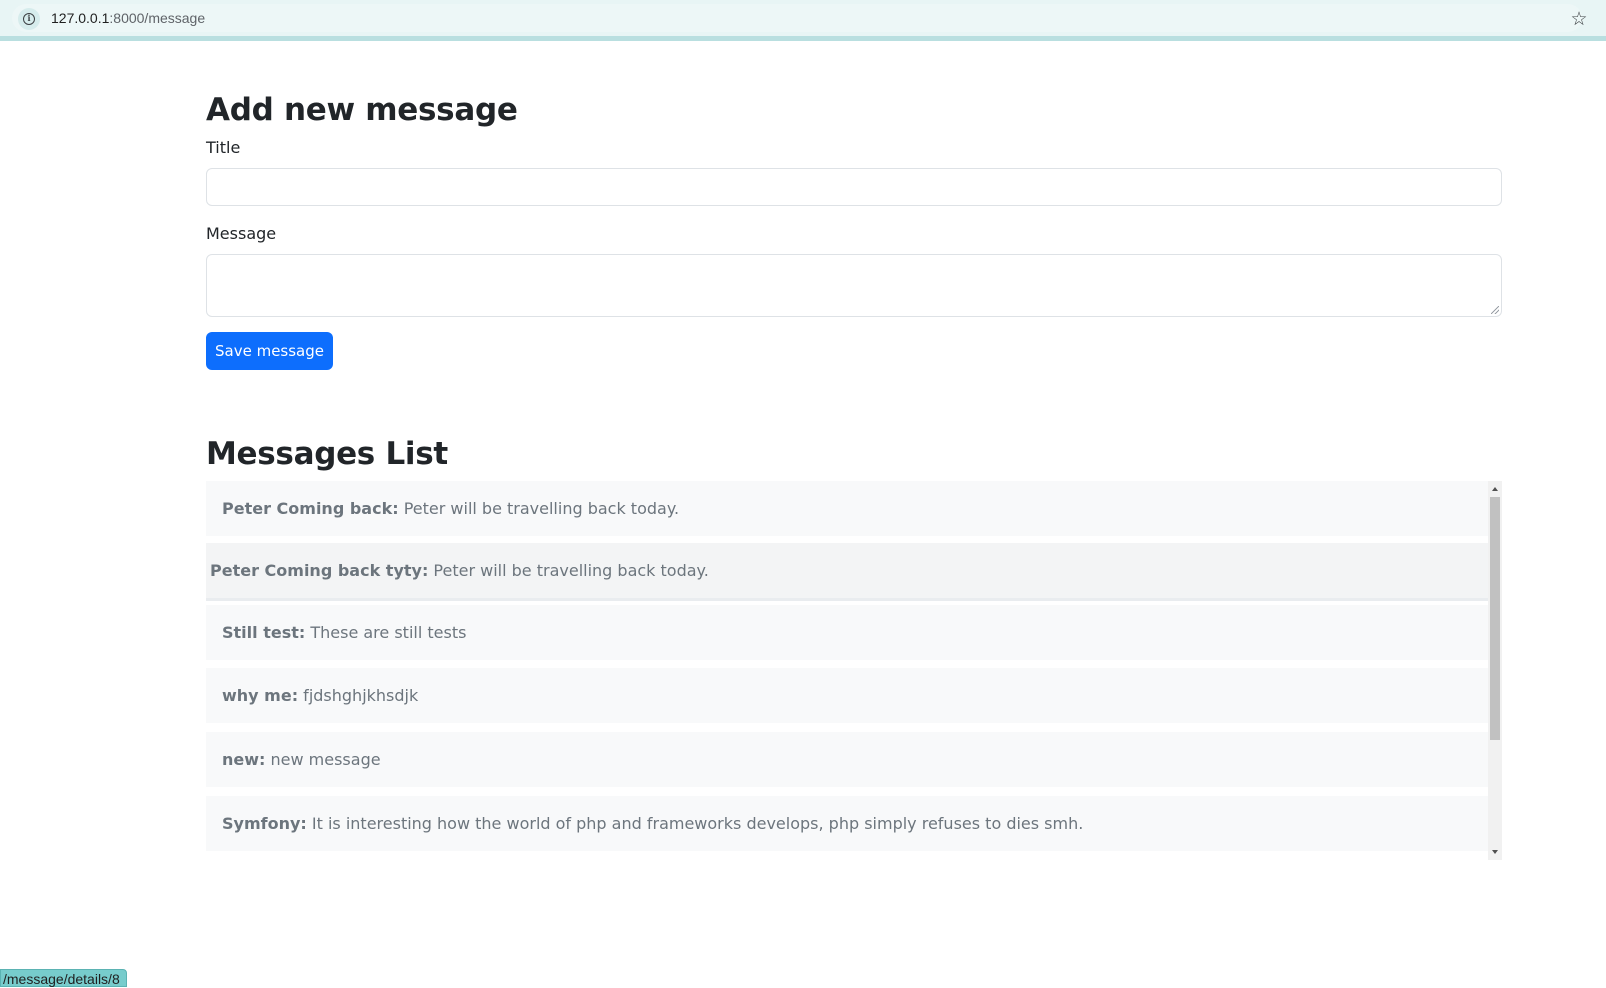 The height and width of the screenshot is (988, 1606). Describe the element at coordinates (797, 18) in the screenshot. I see `url-field` at that location.